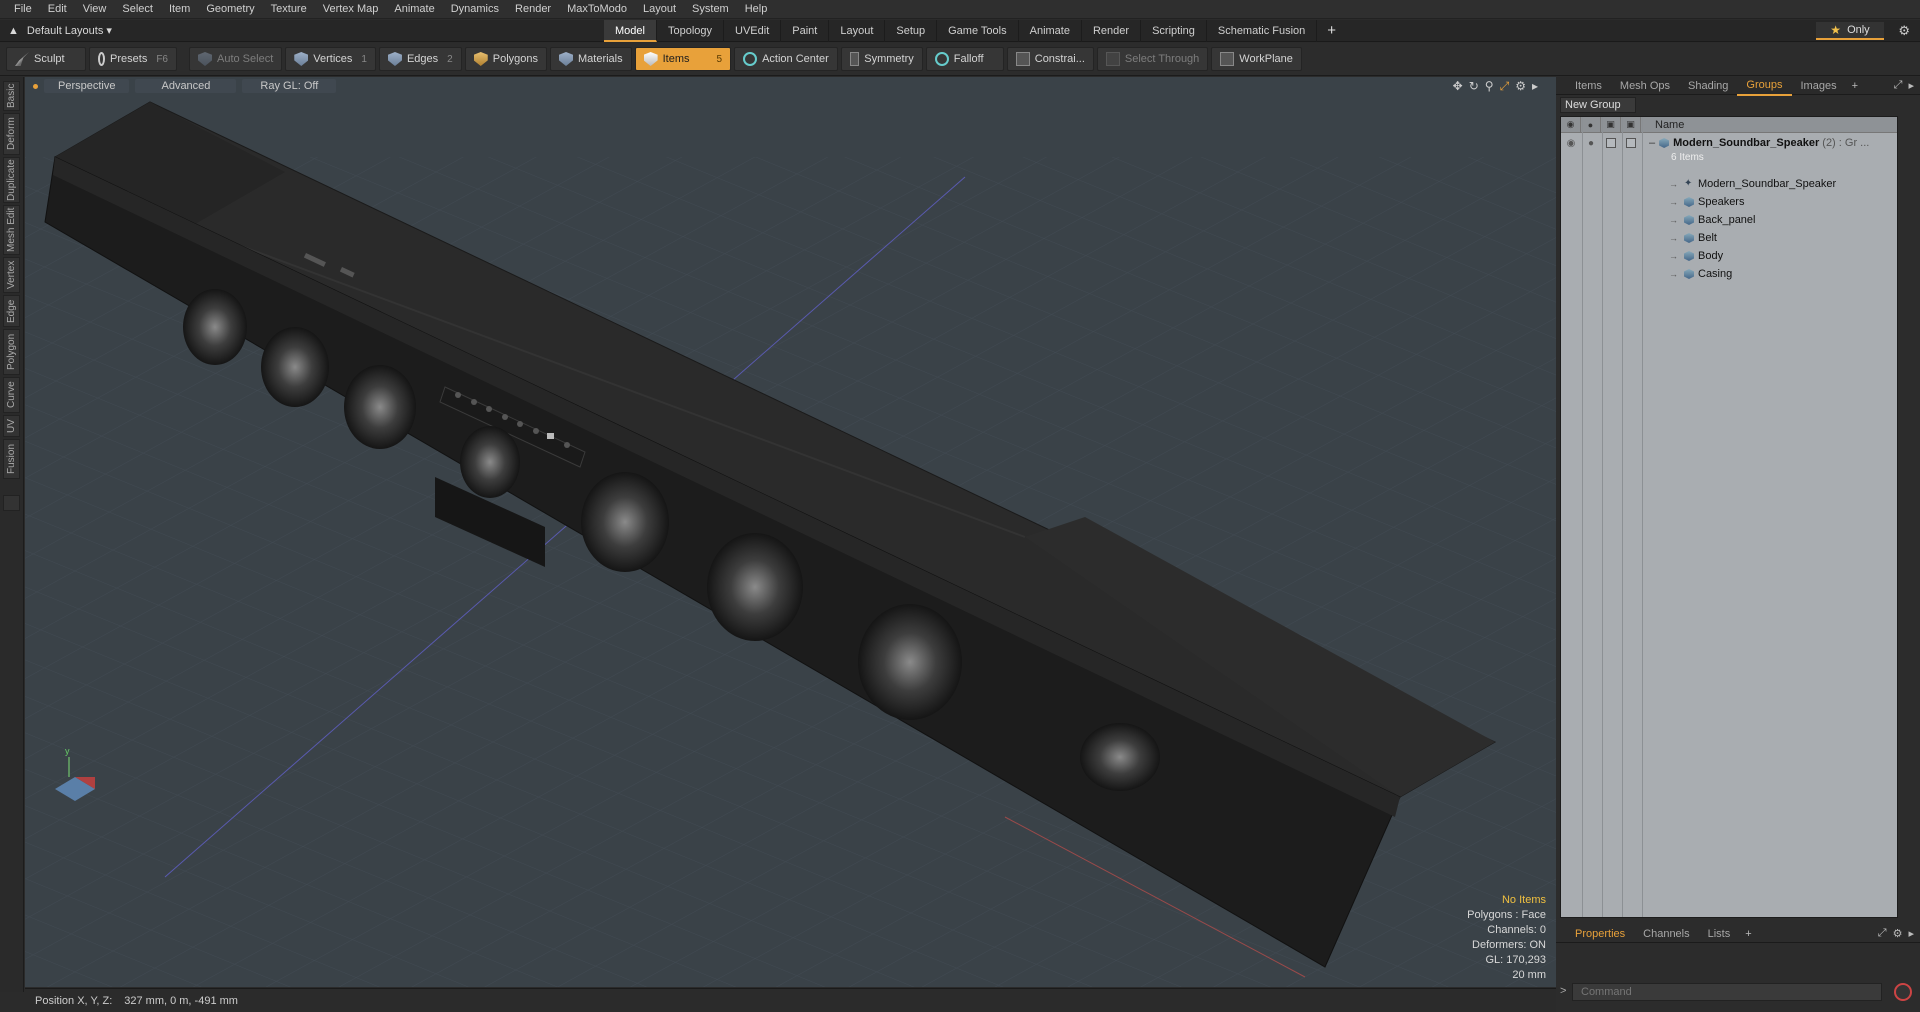  Describe the element at coordinates (330, 59) in the screenshot. I see `vertices-button: Vertices 1` at that location.